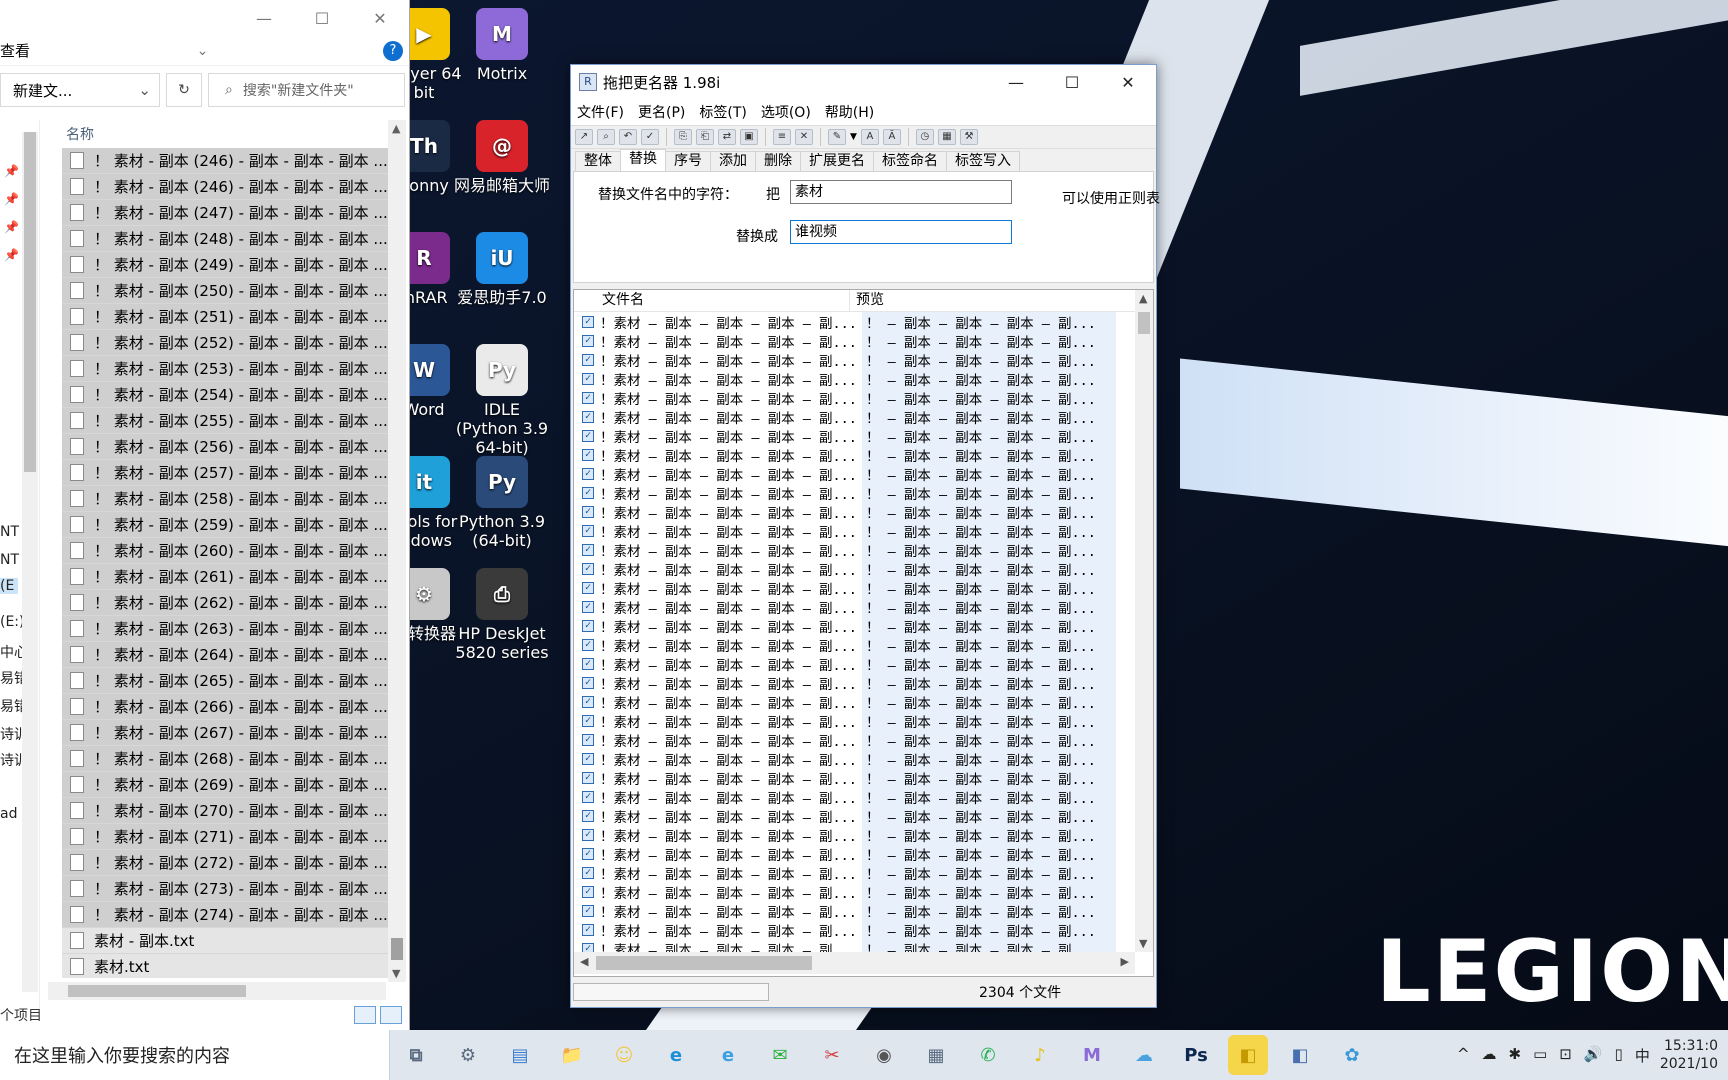  What do you see at coordinates (584, 137) in the screenshot?
I see `open-icon: ↗` at bounding box center [584, 137].